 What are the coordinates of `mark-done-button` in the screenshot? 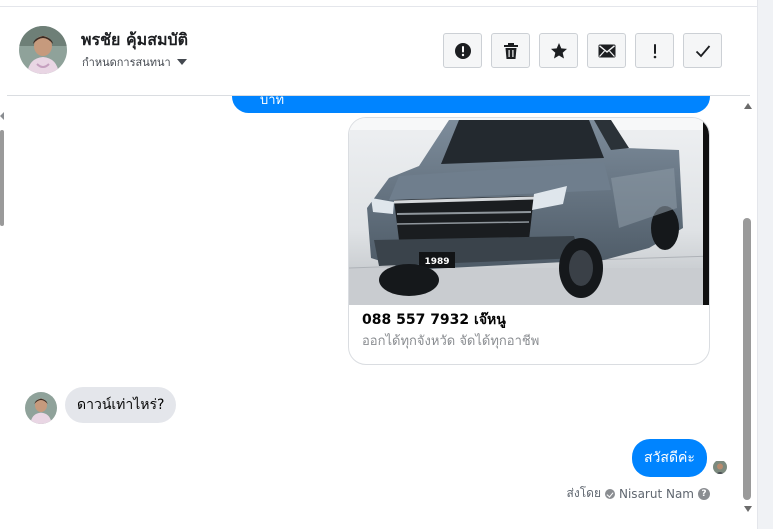 It's located at (702, 50).